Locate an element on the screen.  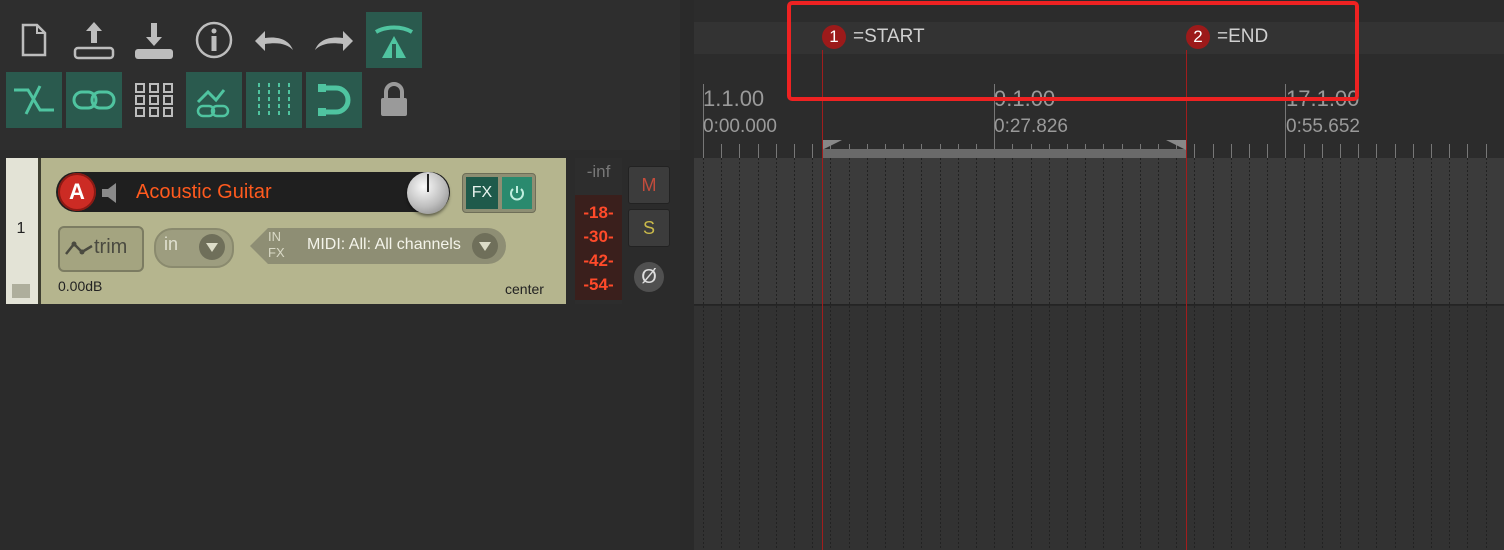
track-divider is located at coordinates (39, 231).